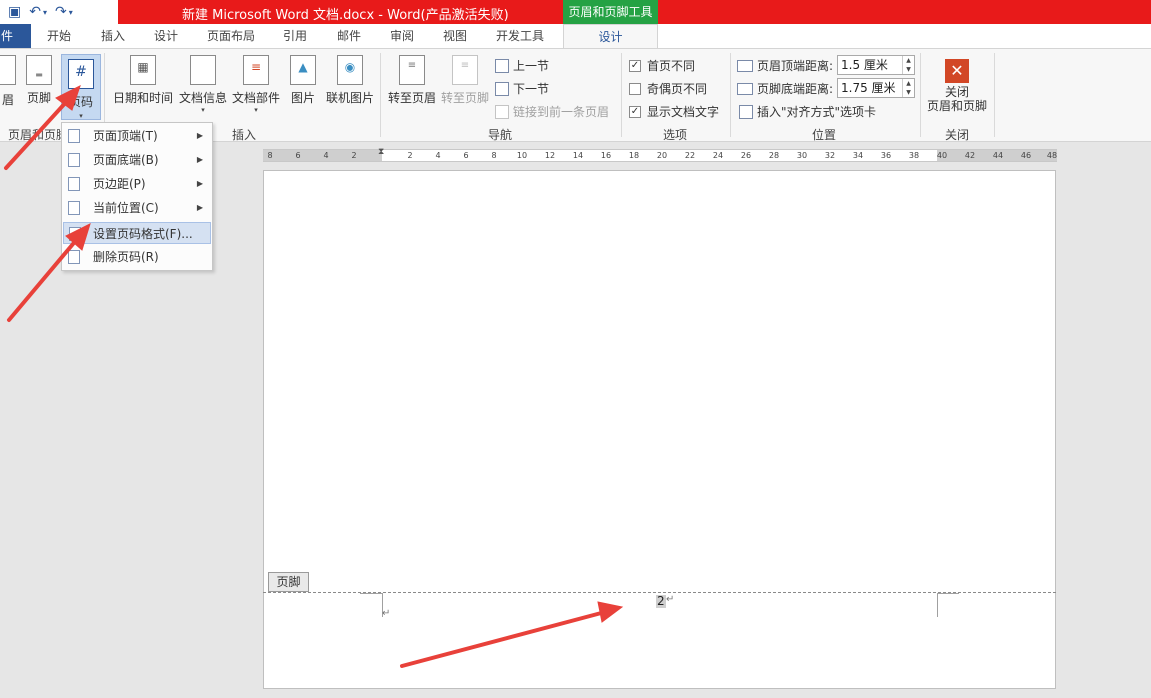  Describe the element at coordinates (610, 36) in the screenshot. I see `tab-hf-design: 设计` at that location.